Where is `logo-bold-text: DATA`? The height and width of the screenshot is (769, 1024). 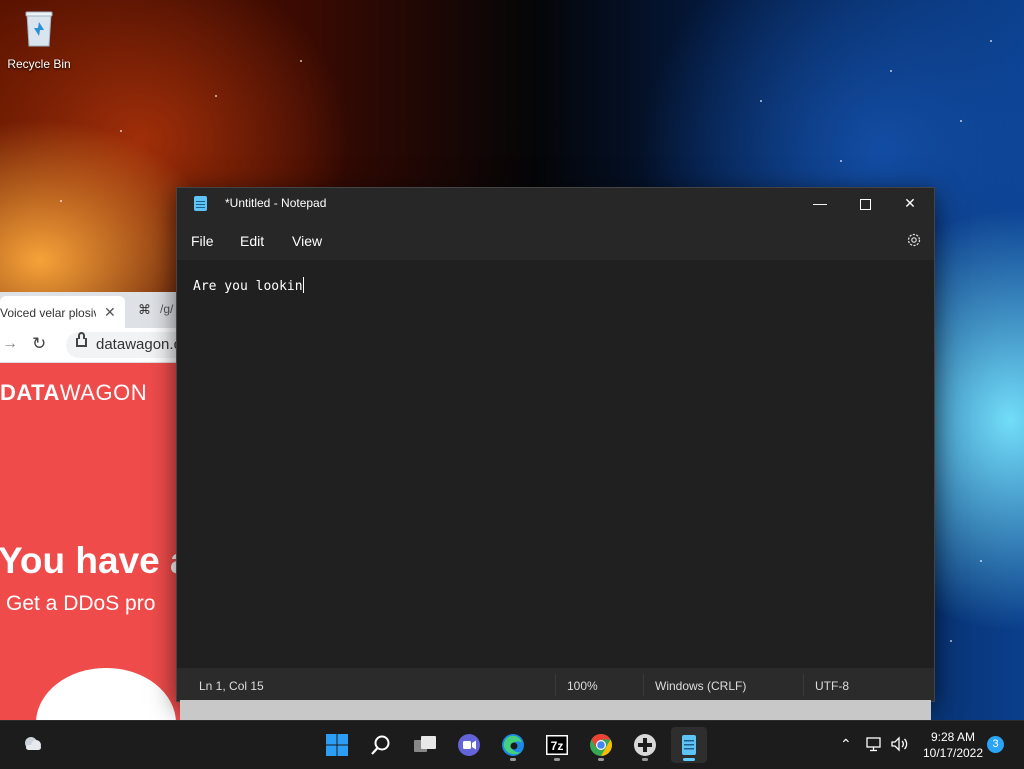
logo-bold-text: DATA is located at coordinates (30, 392).